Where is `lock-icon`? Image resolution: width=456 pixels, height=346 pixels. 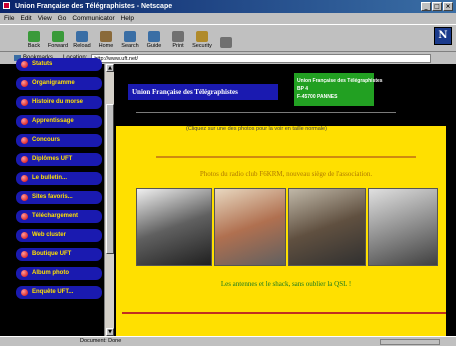 lock-icon is located at coordinates (202, 36).